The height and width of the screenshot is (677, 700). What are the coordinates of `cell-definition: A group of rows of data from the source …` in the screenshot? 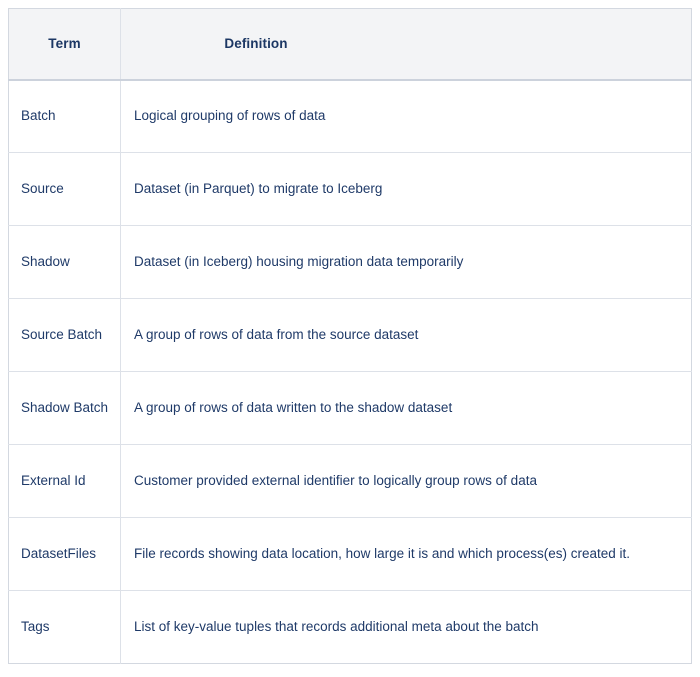 It's located at (406, 335).